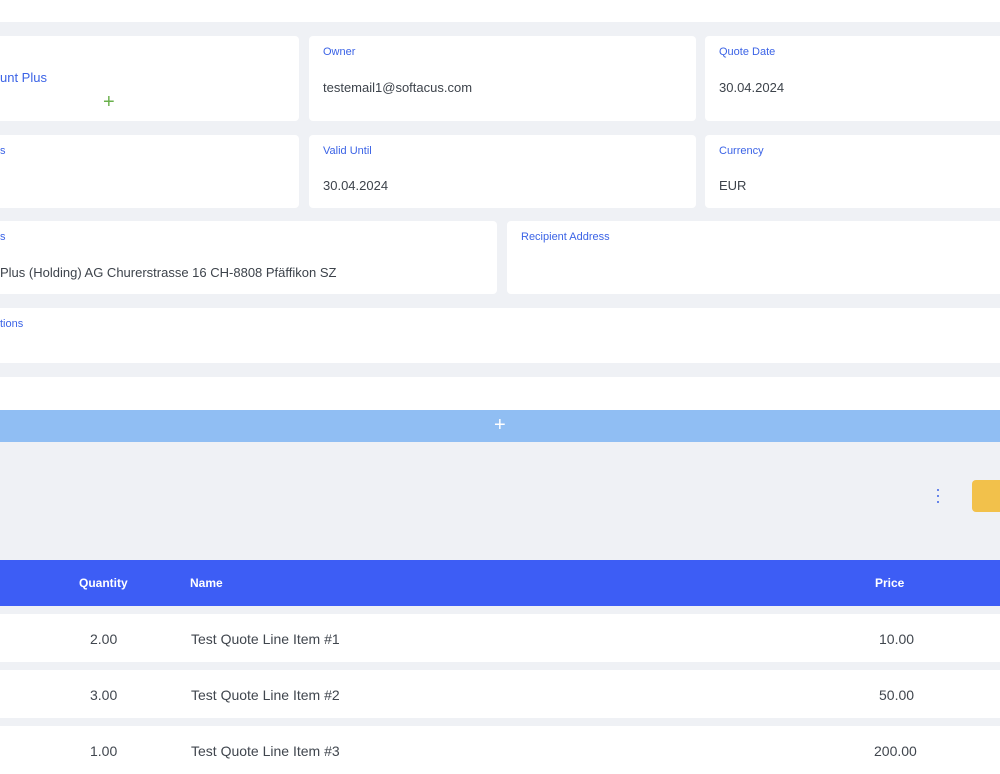  I want to click on column-header-quantity: Quantity, so click(103, 583).